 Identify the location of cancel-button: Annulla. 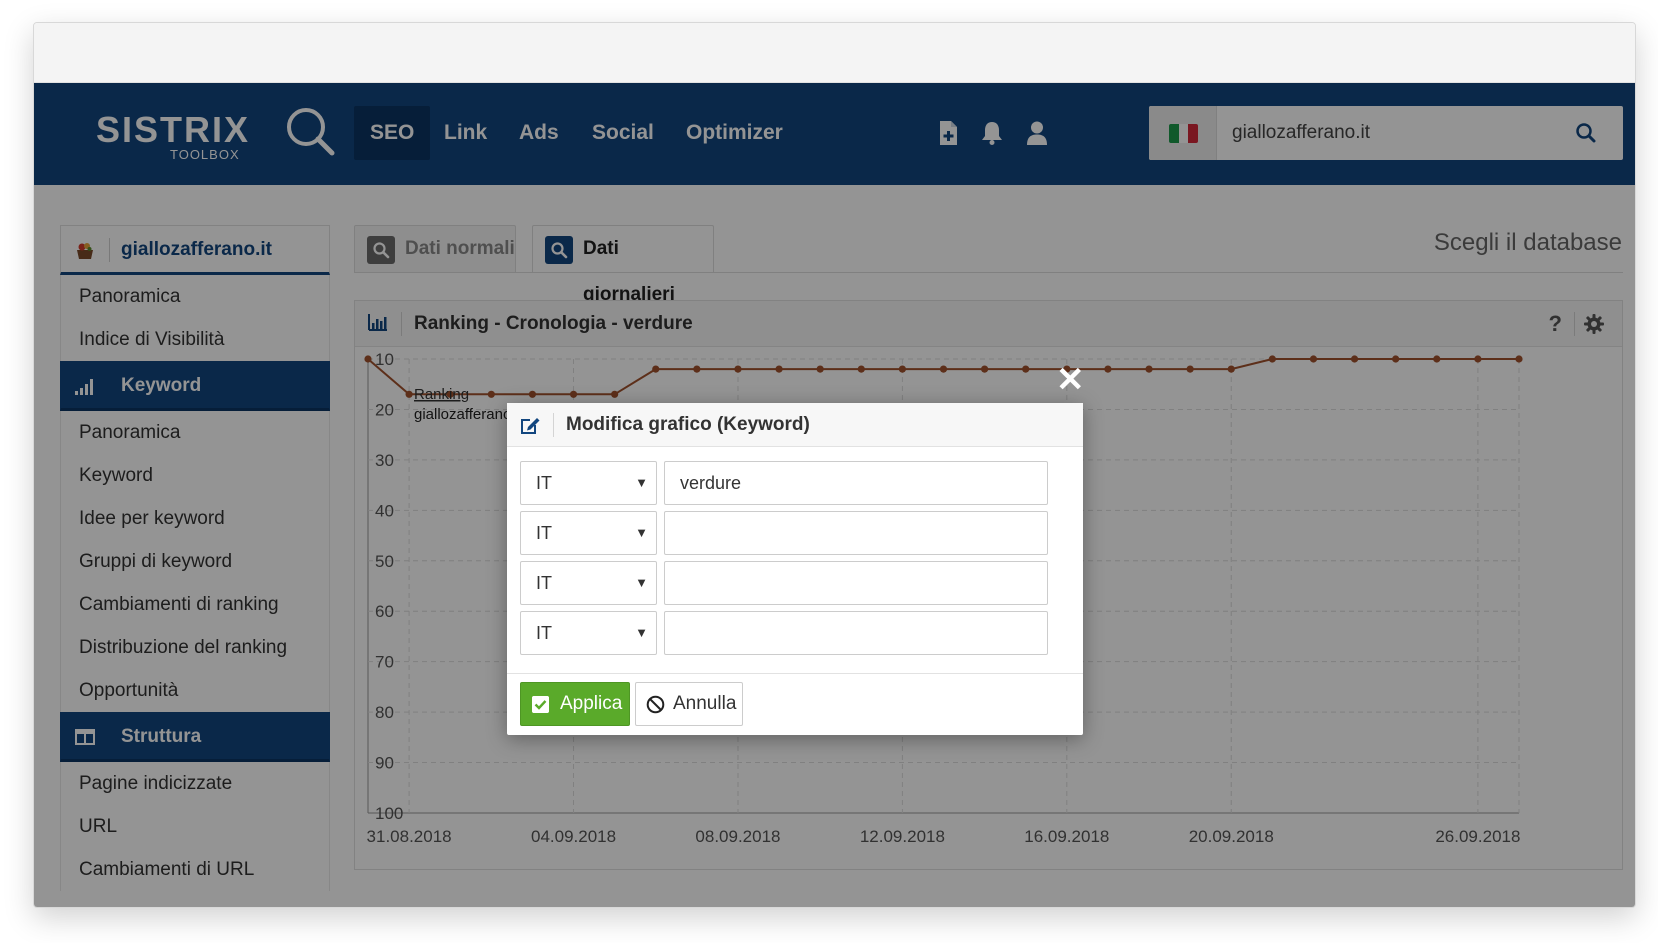
(689, 704).